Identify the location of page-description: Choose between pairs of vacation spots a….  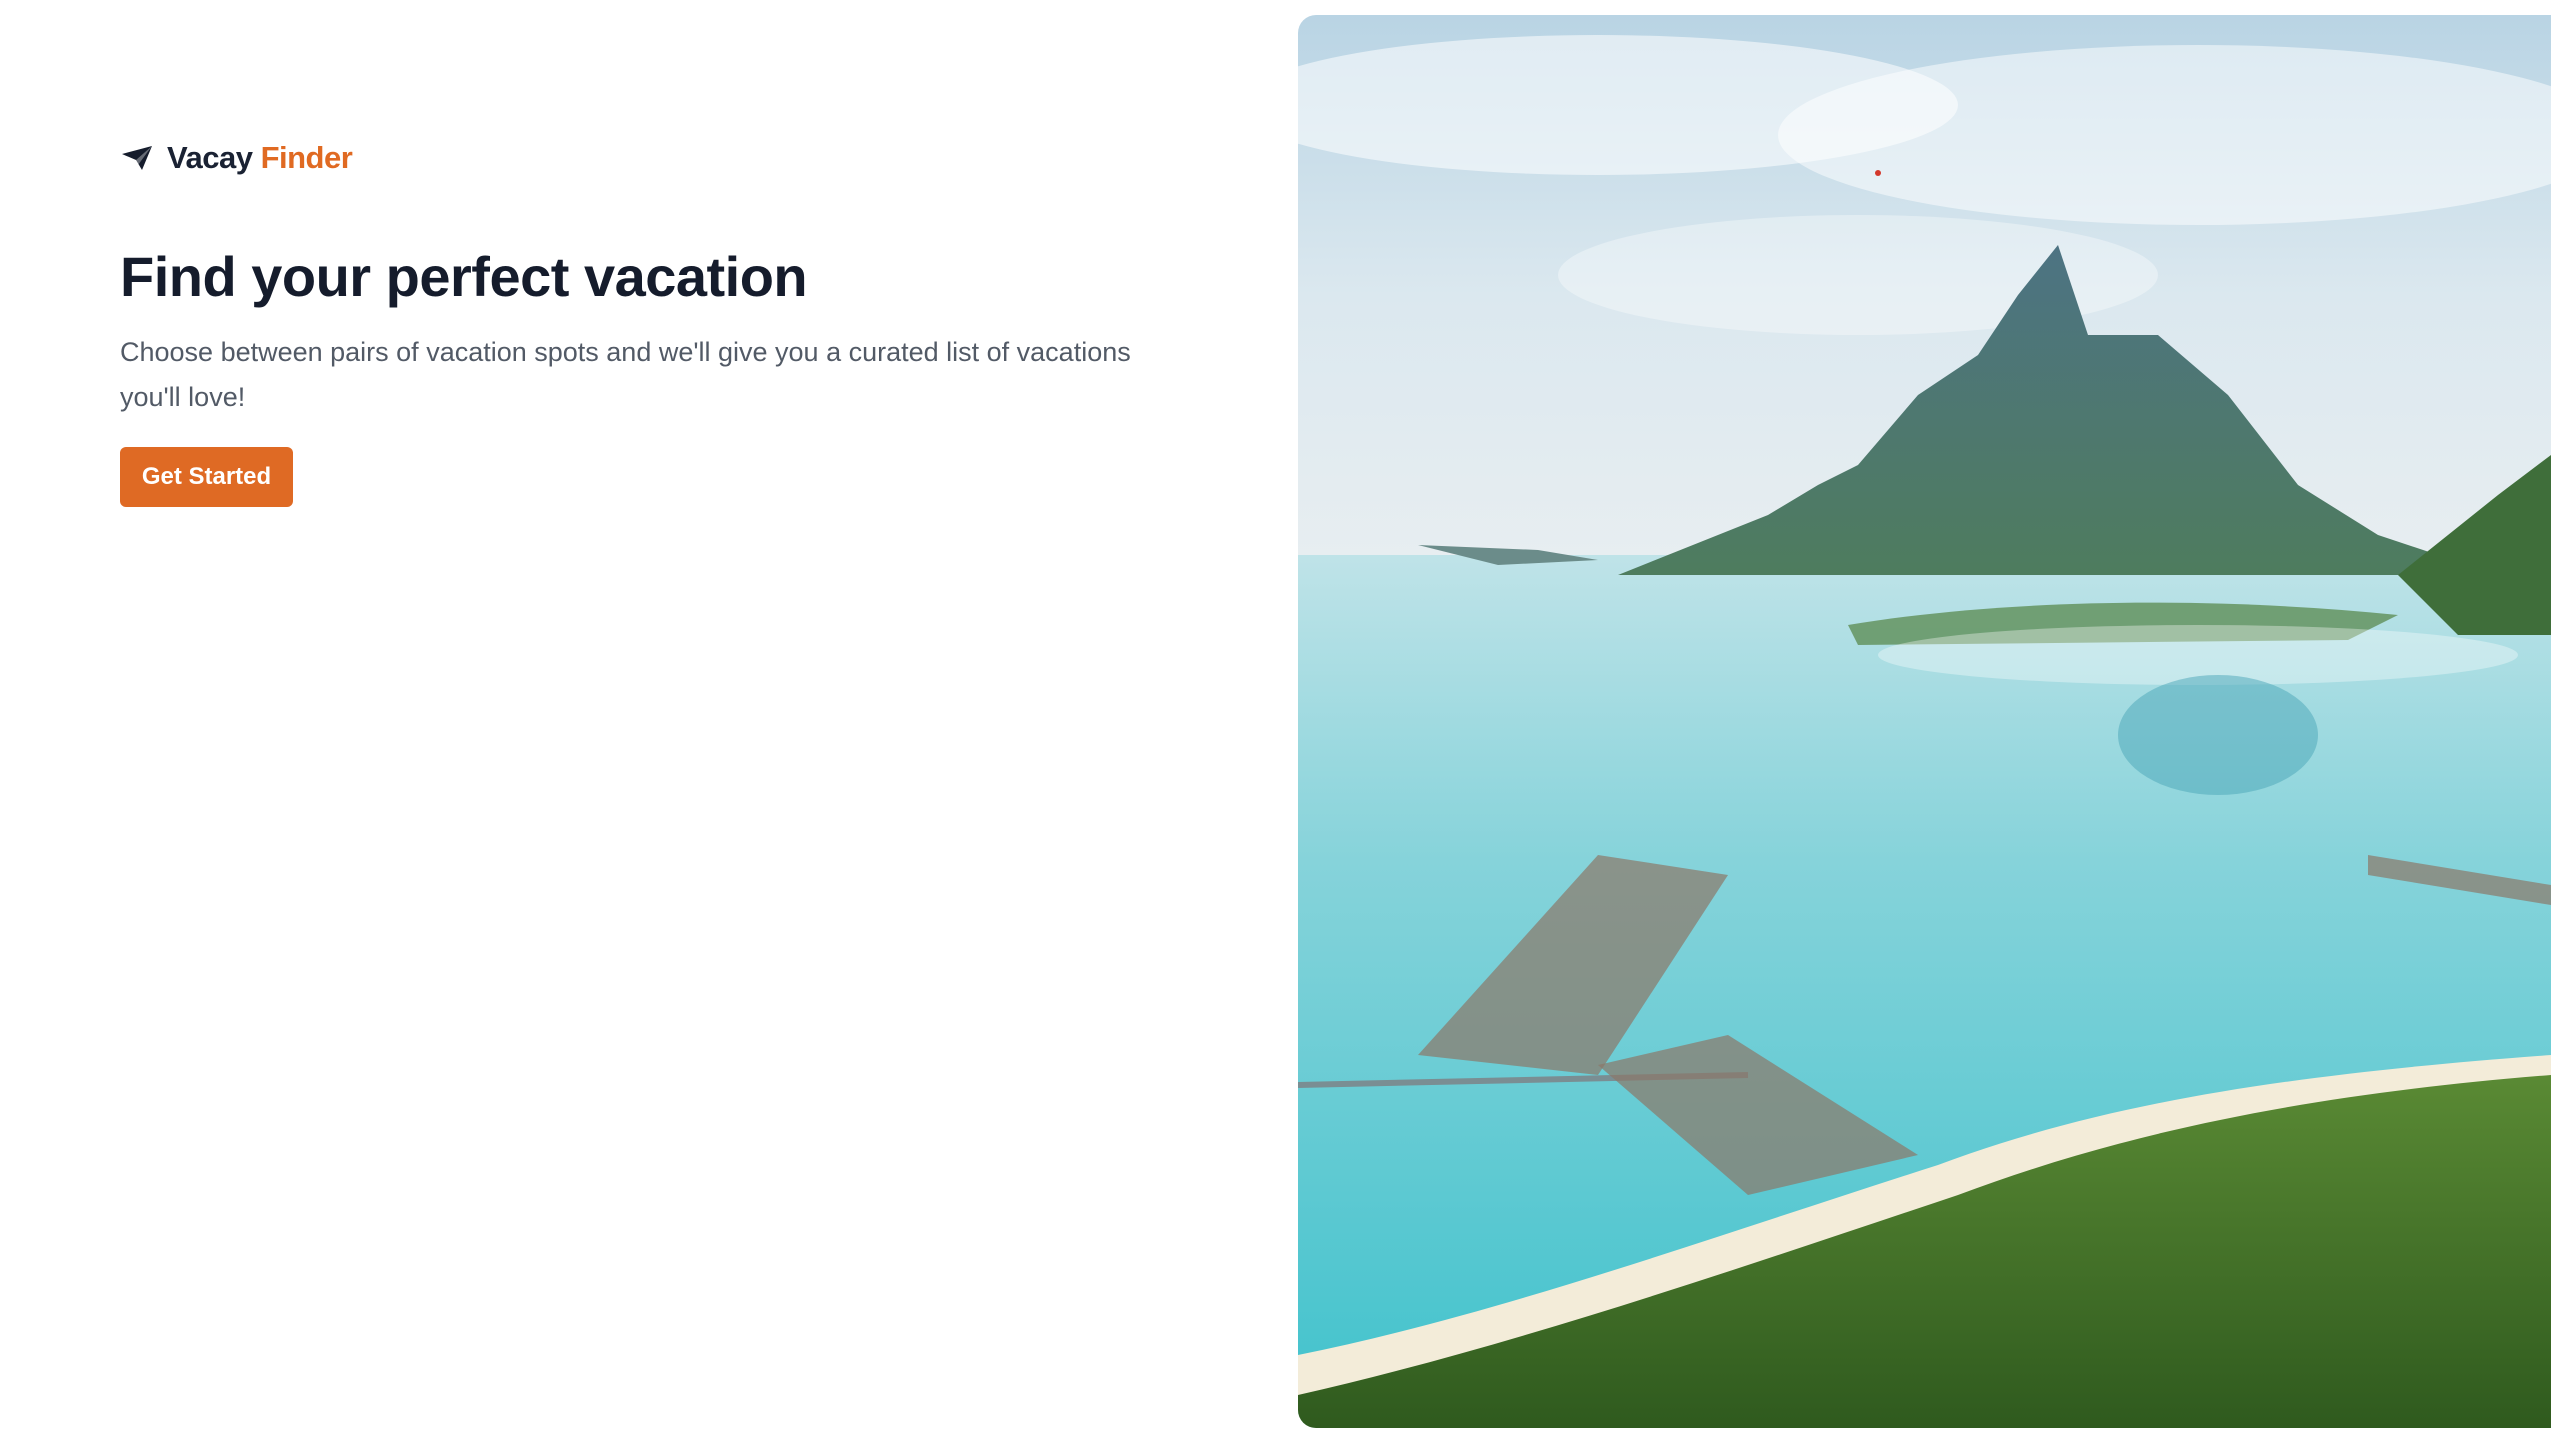
(625, 374).